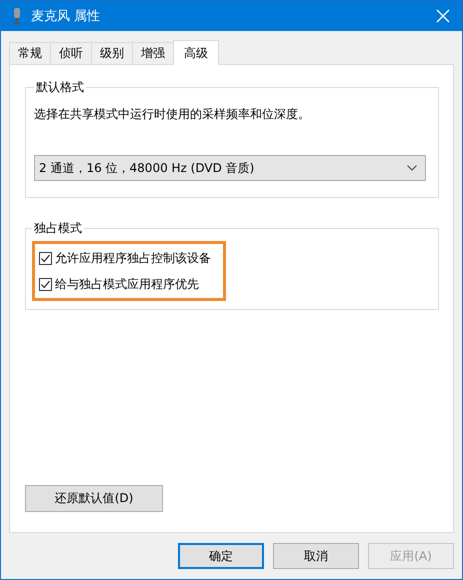  I want to click on chevron-down-icon, so click(412, 168).